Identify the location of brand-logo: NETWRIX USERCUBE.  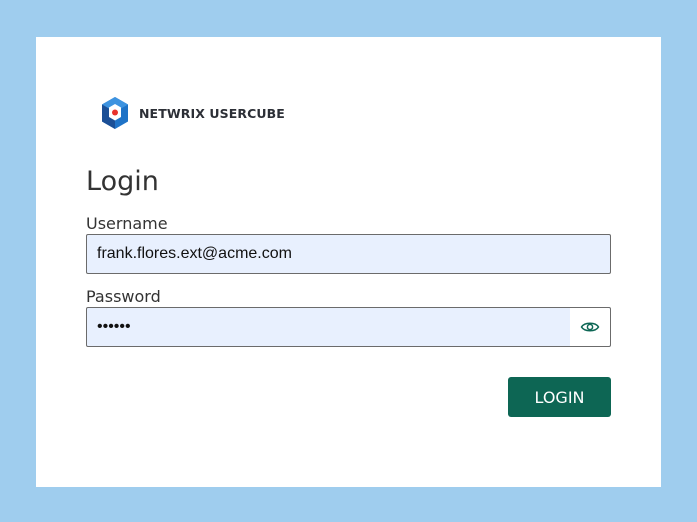
(192, 113).